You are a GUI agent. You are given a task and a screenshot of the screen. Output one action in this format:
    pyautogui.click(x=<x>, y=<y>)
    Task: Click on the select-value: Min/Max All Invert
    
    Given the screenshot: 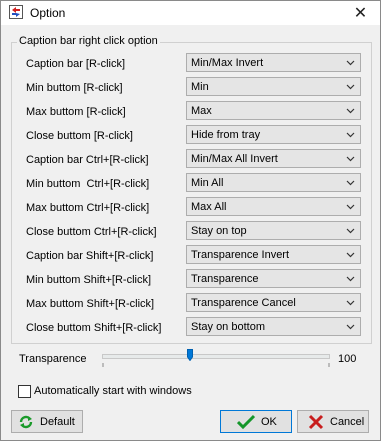 What is the action you would take?
    pyautogui.click(x=234, y=159)
    